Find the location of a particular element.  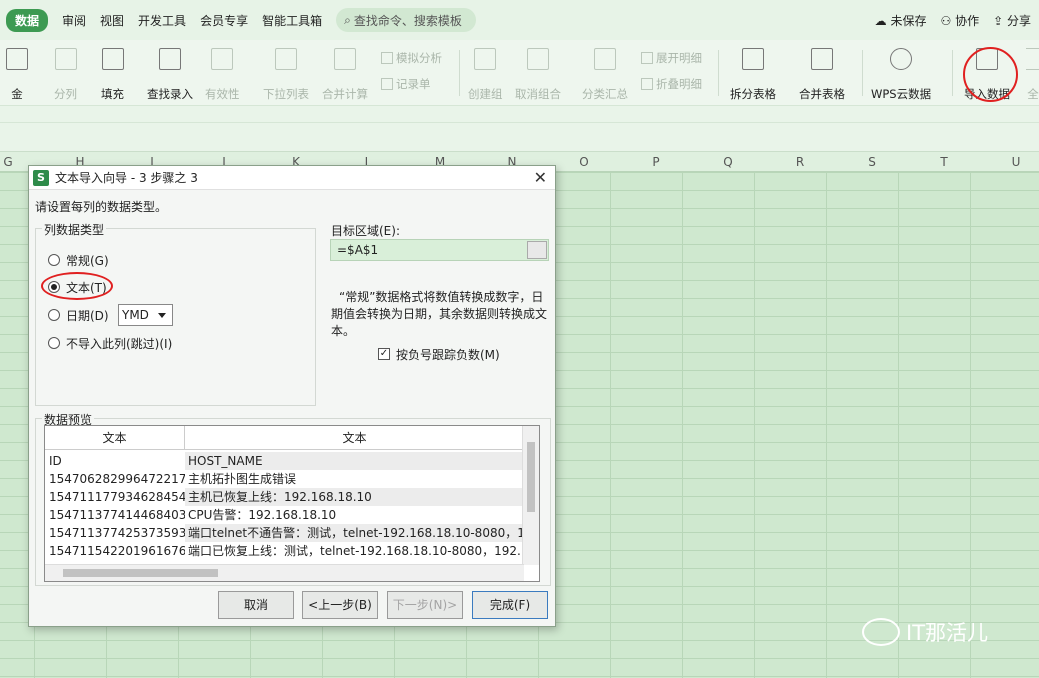

negative-label: 按负号跟踪负数(M) is located at coordinates (448, 354).